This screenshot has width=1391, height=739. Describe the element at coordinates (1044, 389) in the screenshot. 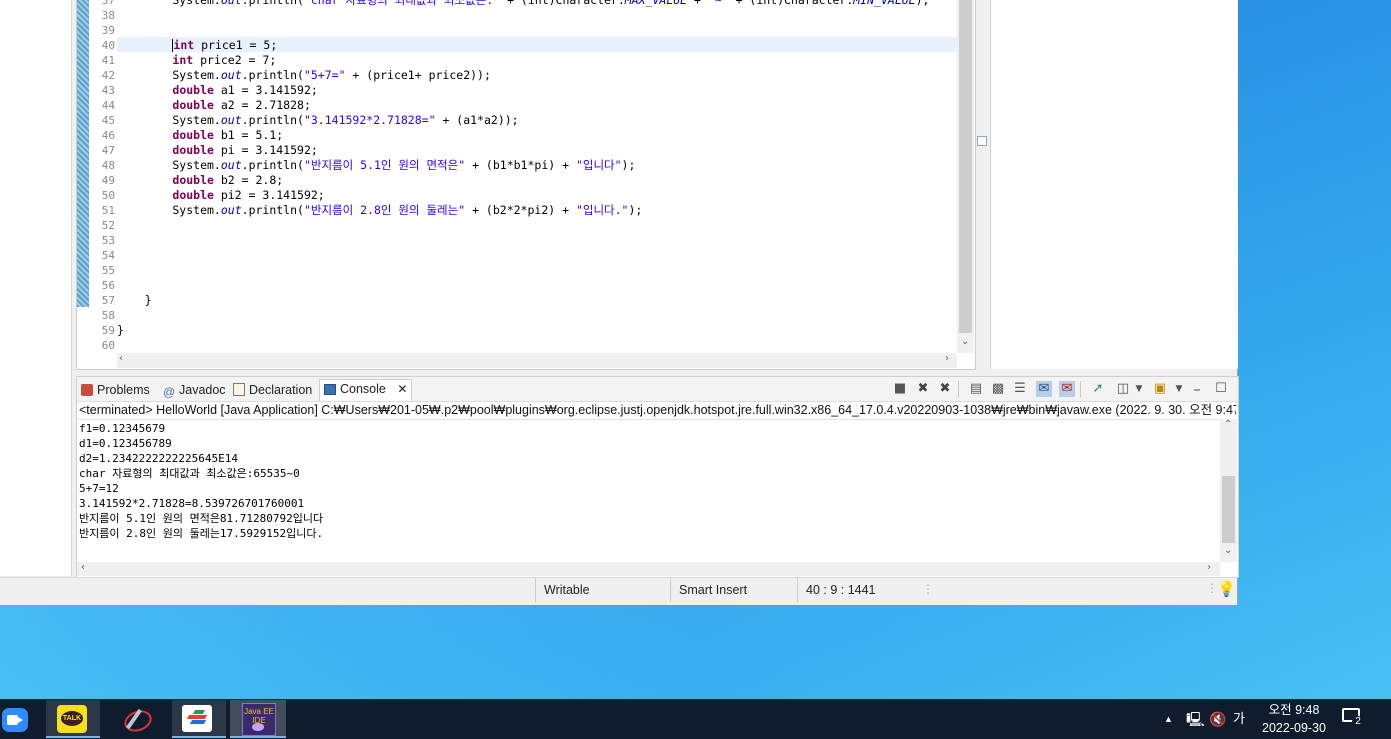

I see `show-on-stdout-icon: ✉` at that location.